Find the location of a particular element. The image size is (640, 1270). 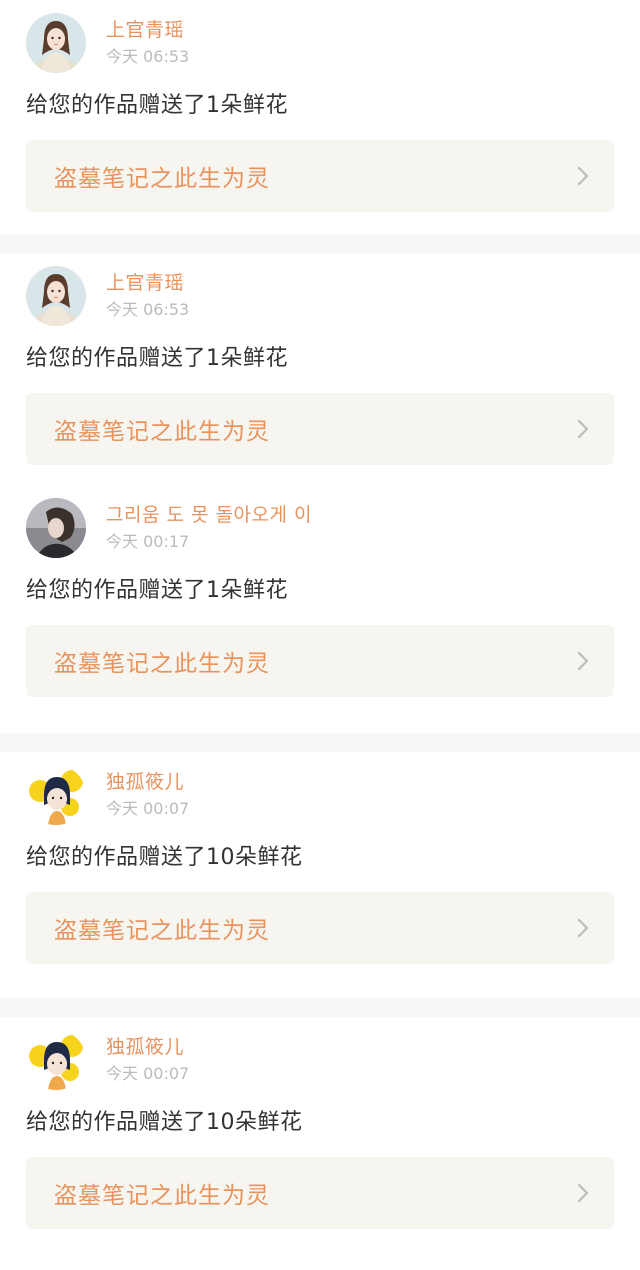

user-name: 그리움 도 못 돌아오게 이 is located at coordinates (209, 515).